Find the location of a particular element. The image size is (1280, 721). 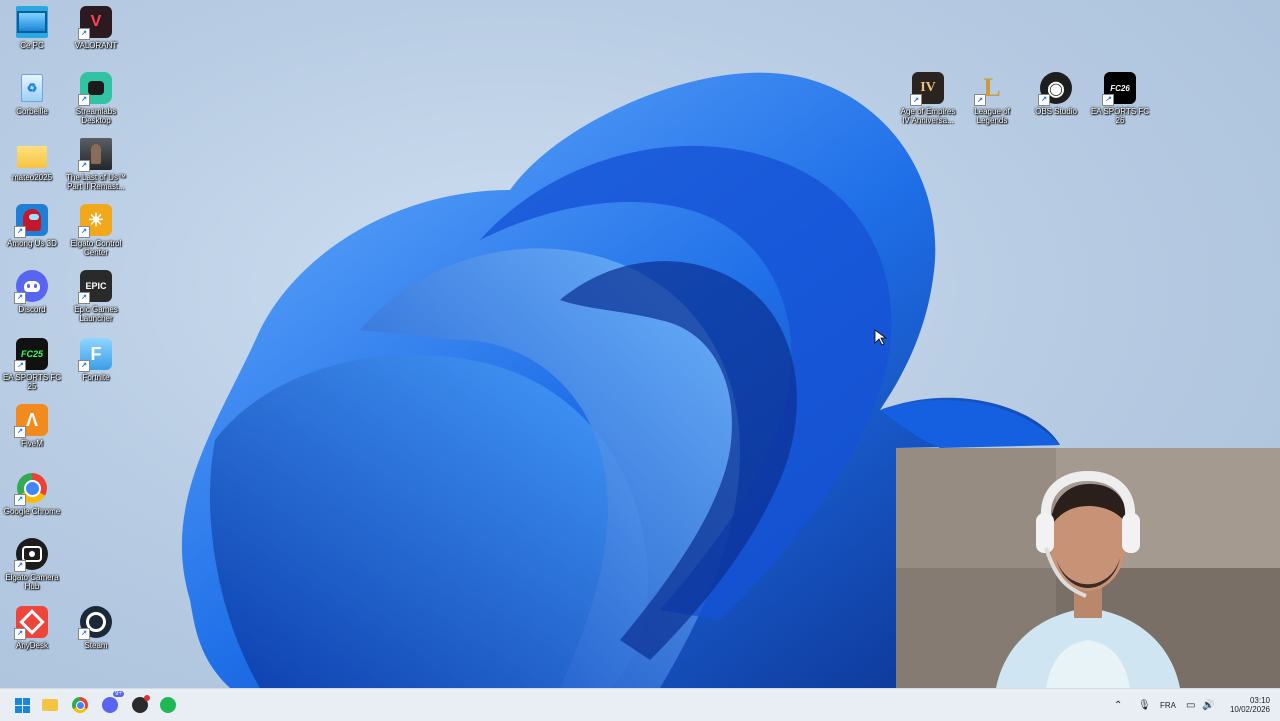

chrome-taskbar-button is located at coordinates (80, 705).